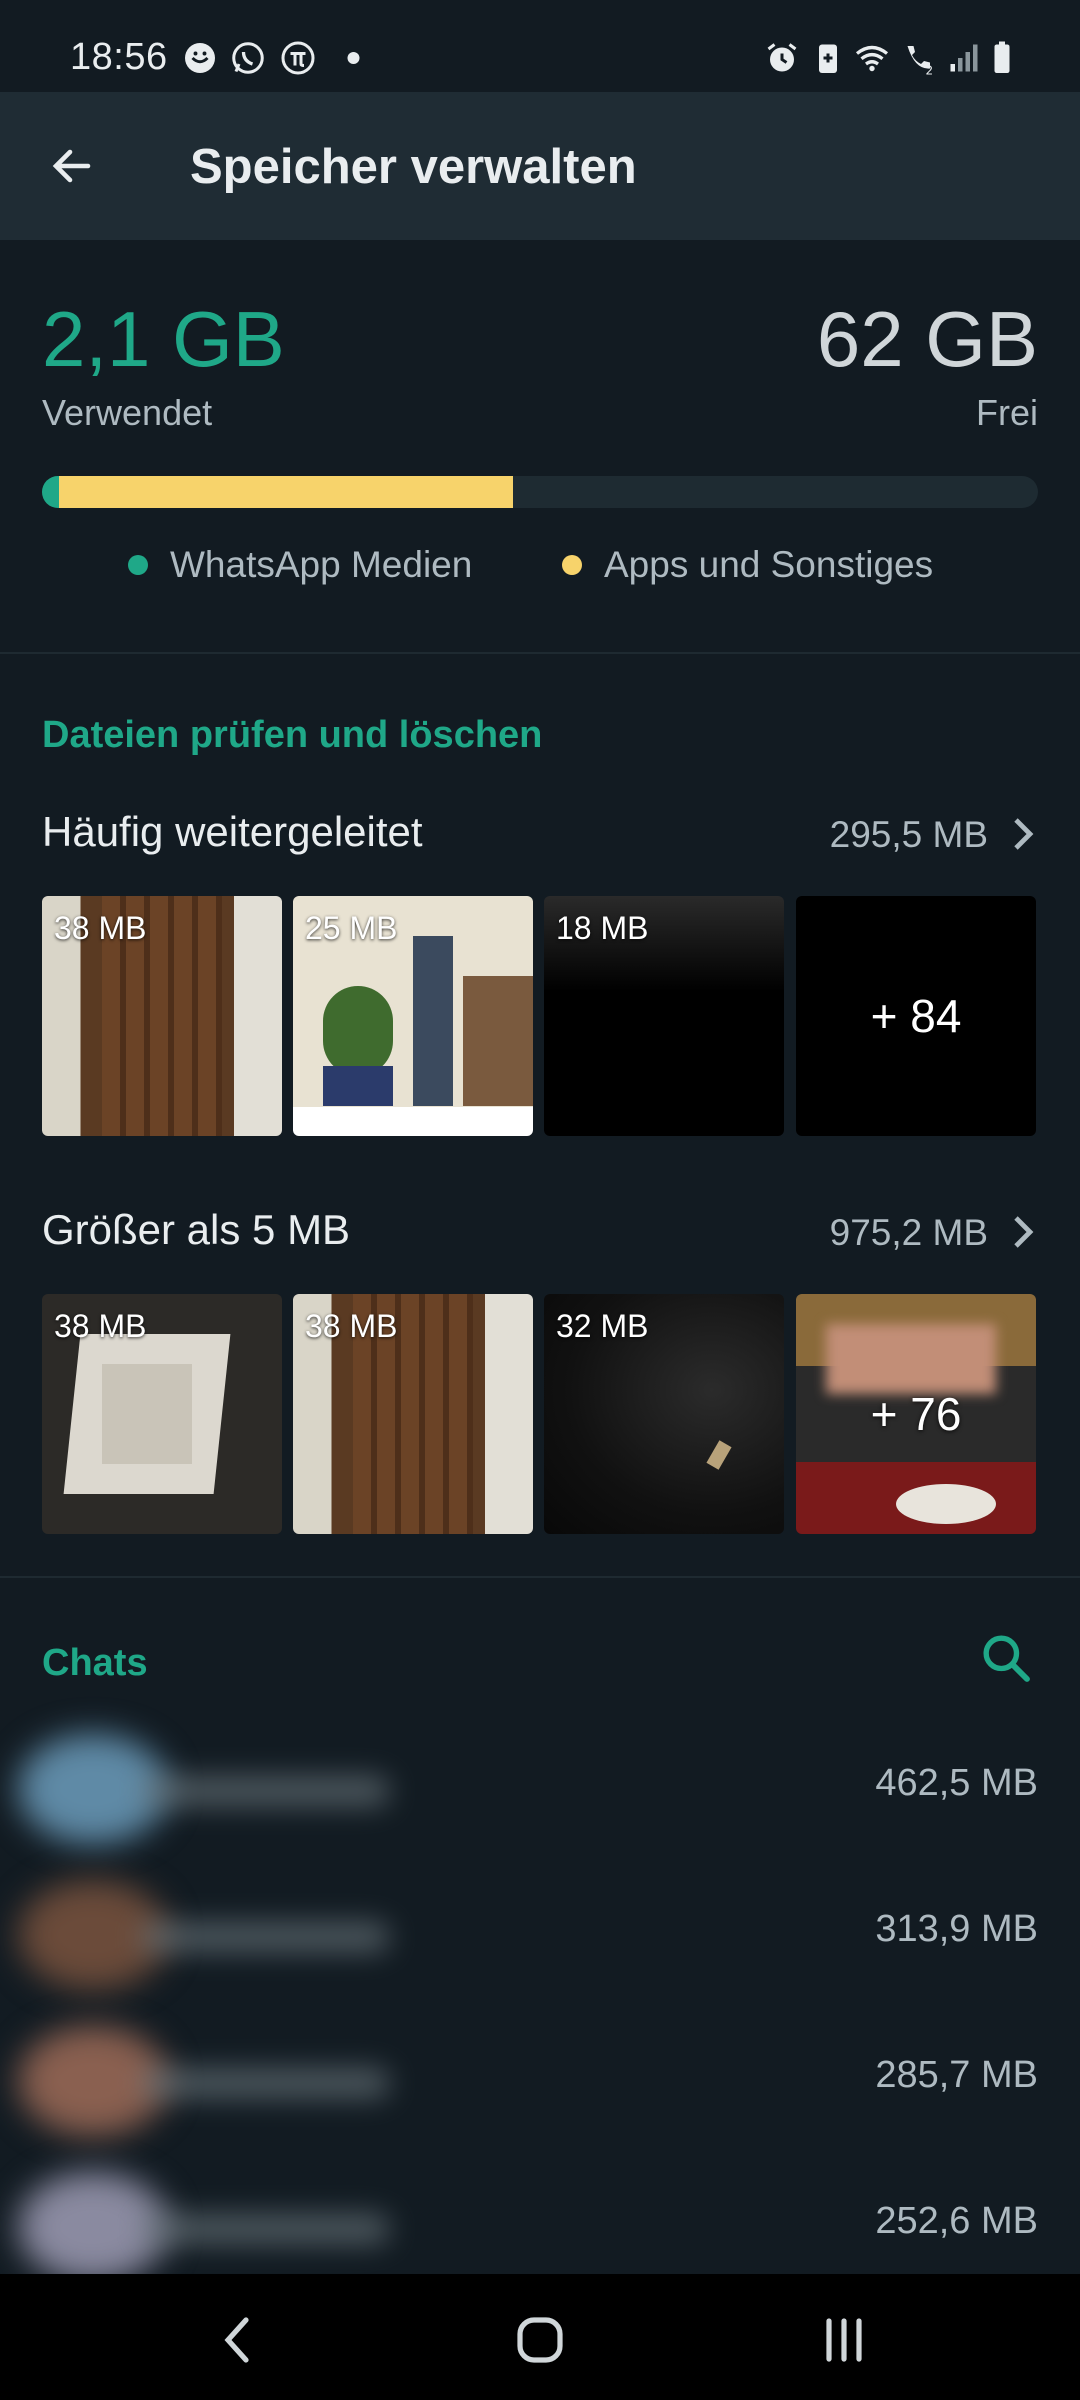 This screenshot has height=2400, width=1080. I want to click on legend-dot-apps, so click(572, 565).